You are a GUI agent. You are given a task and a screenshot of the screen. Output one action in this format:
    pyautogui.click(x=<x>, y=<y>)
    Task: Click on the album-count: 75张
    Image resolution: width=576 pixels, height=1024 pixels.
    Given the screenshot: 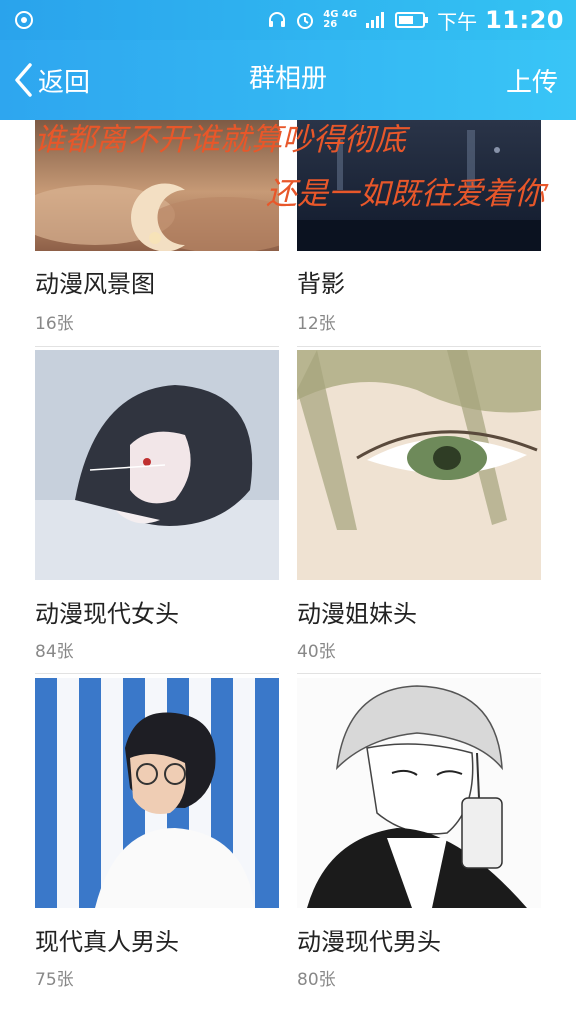 What is the action you would take?
    pyautogui.click(x=54, y=980)
    